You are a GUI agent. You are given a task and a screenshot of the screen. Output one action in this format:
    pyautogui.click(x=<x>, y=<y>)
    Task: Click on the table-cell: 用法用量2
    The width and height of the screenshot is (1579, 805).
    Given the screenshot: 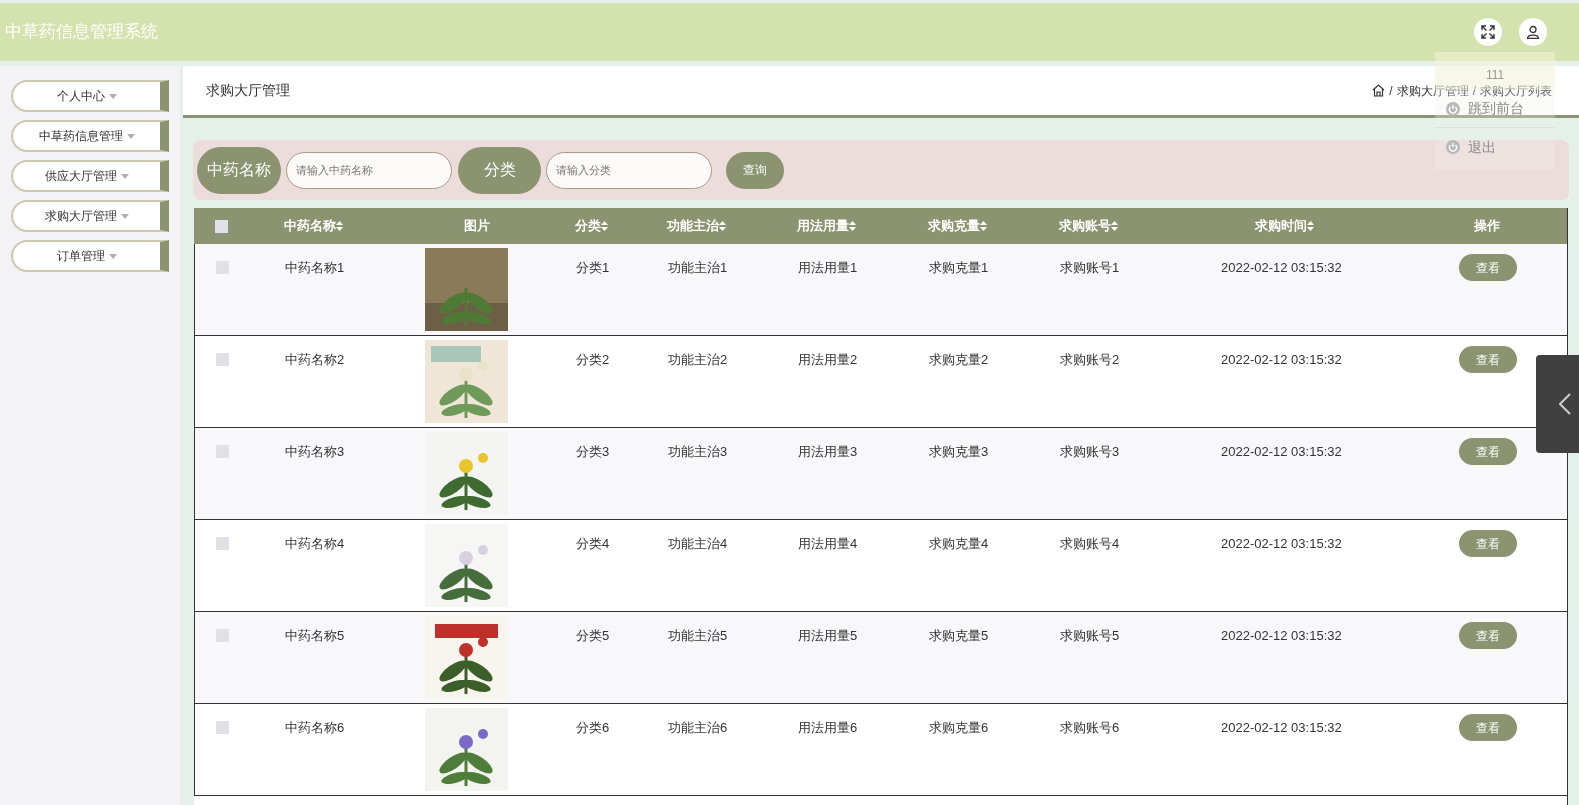 What is the action you would take?
    pyautogui.click(x=828, y=359)
    